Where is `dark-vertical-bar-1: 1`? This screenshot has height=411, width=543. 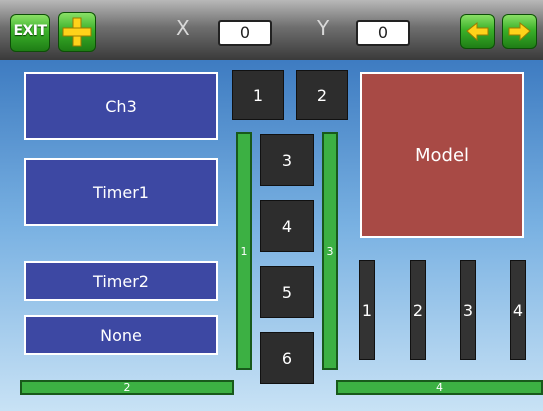 dark-vertical-bar-1: 1 is located at coordinates (367, 310).